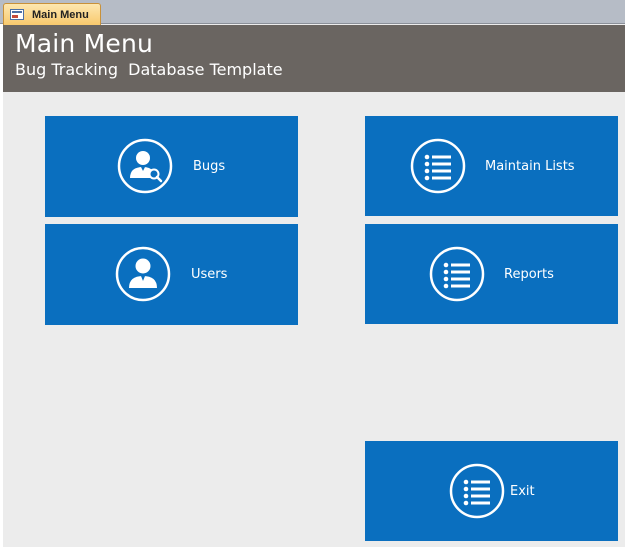  I want to click on document-tab-strip: Main Menu, so click(312, 12).